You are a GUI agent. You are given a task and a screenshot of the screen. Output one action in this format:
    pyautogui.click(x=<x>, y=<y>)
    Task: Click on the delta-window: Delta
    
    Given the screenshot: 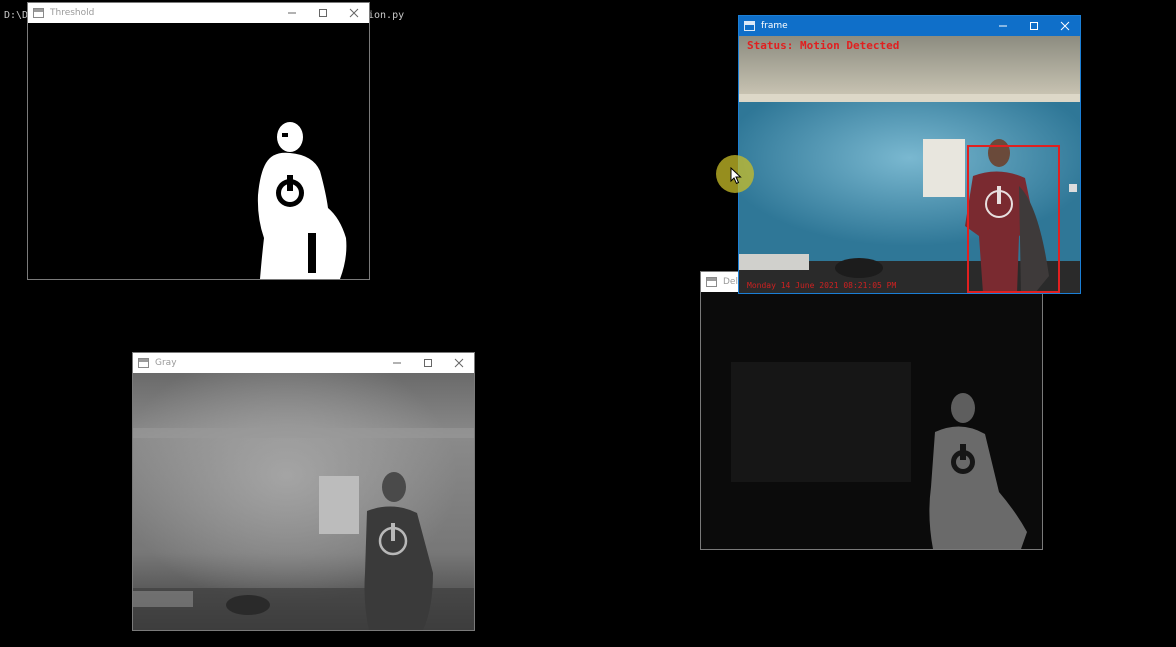 What is the action you would take?
    pyautogui.click(x=871, y=410)
    